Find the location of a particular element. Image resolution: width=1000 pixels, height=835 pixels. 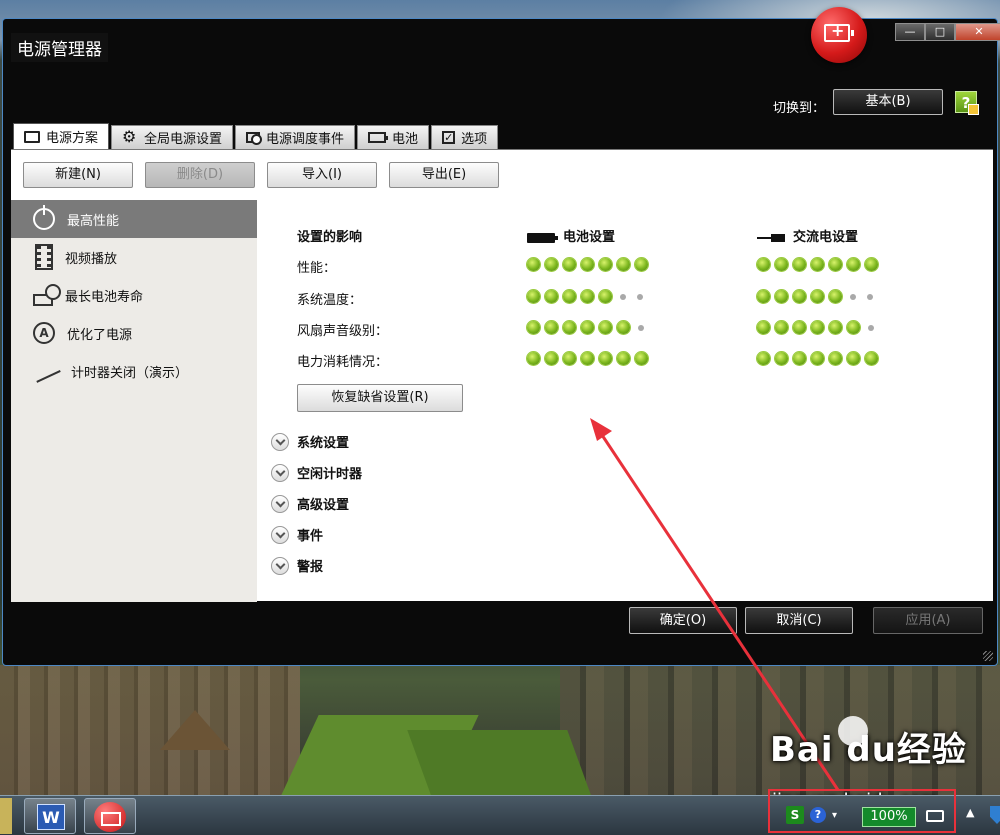

battery-icon is located at coordinates (542, 237).